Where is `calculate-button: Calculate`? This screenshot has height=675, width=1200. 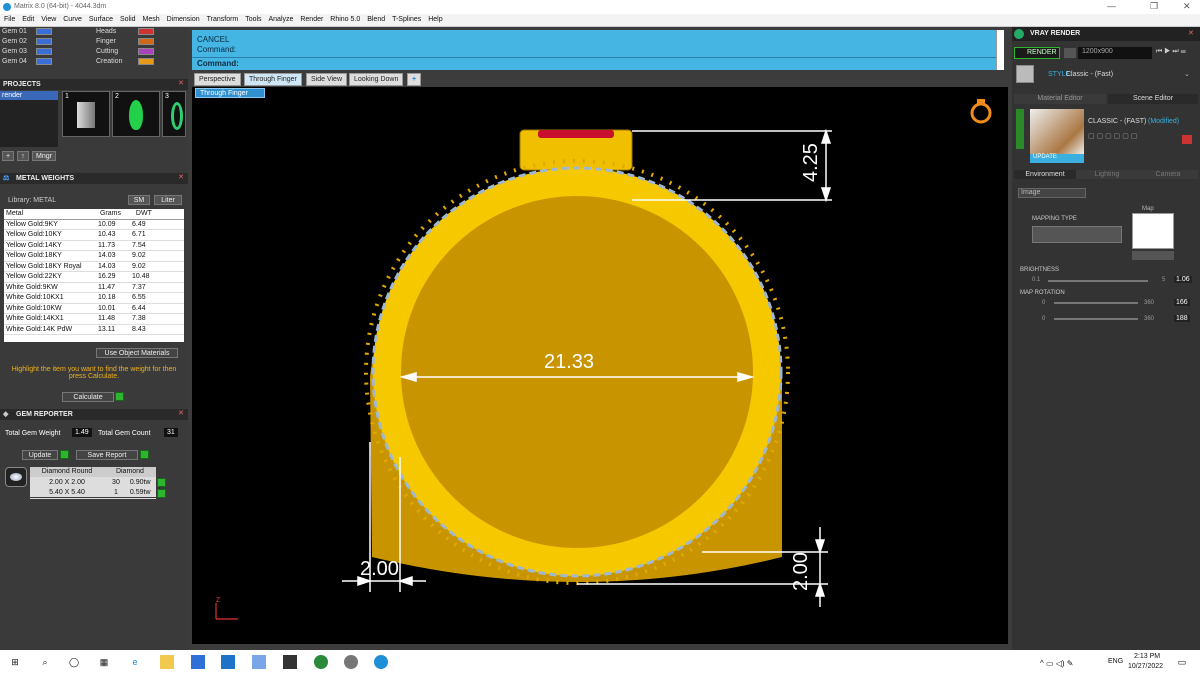
calculate-button: Calculate is located at coordinates (88, 397).